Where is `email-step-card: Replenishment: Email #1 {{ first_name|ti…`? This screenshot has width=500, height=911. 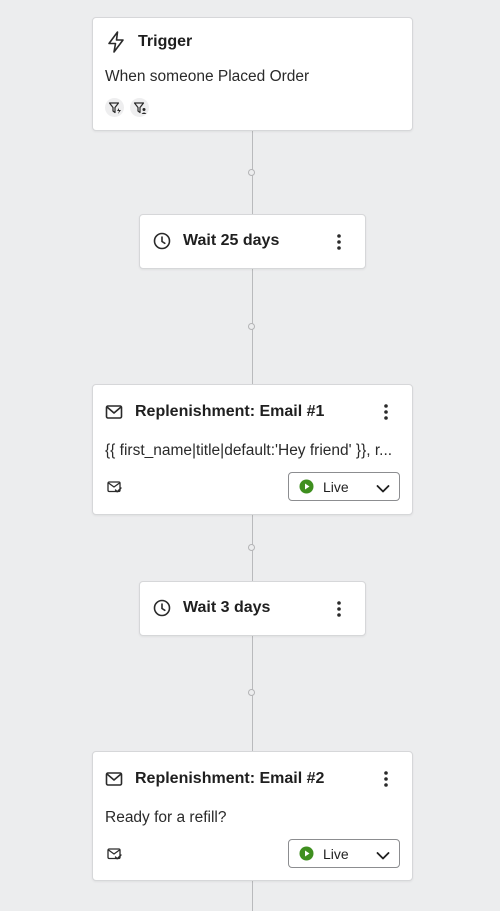 email-step-card: Replenishment: Email #1 {{ first_name|ti… is located at coordinates (252, 449).